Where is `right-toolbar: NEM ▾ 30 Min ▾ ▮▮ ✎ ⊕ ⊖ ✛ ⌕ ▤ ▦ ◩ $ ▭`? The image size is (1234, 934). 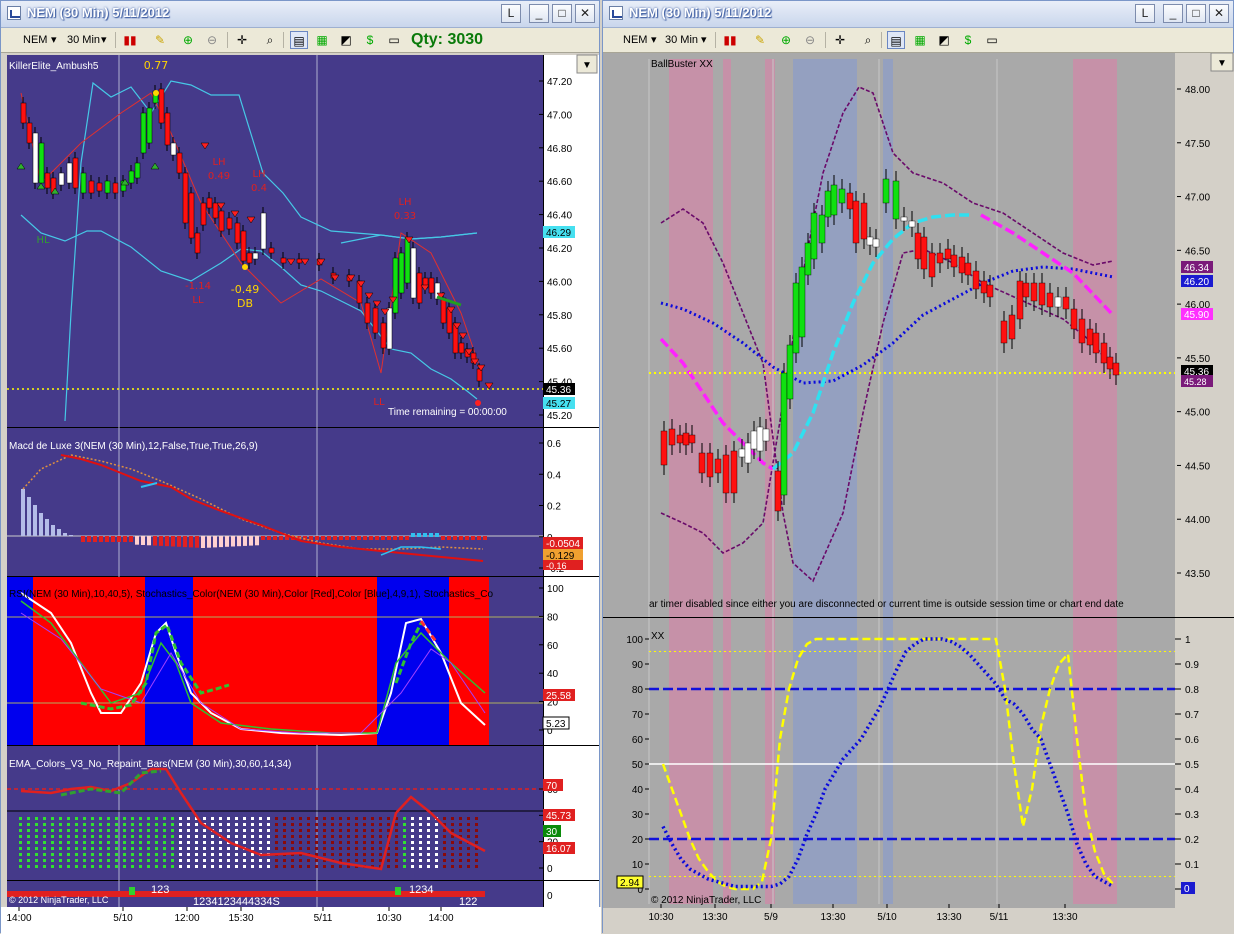 right-toolbar: NEM ▾ 30 Min ▾ ▮▮ ✎ ⊕ ⊖ ✛ ⌕ ▤ ▦ ◩ $ ▭ is located at coordinates (918, 40).